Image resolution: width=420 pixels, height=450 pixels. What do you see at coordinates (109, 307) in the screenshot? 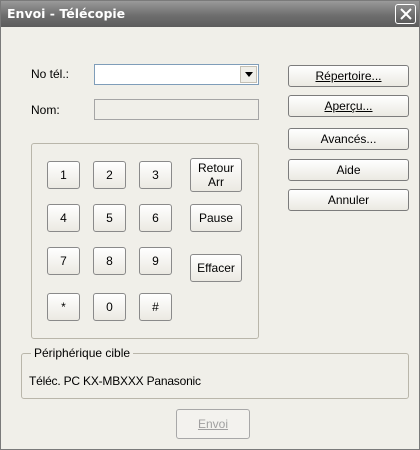
I see `key-0: 0` at bounding box center [109, 307].